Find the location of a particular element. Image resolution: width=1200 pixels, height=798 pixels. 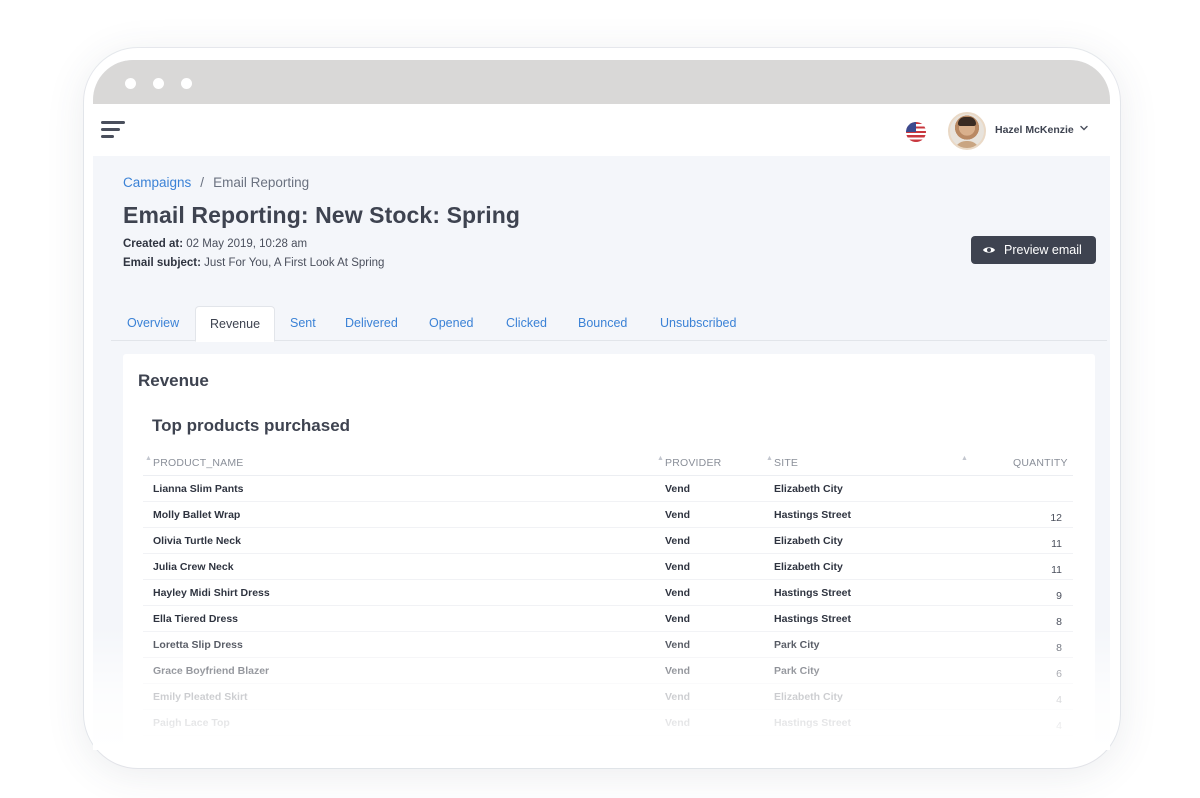

tab-sent: Sent is located at coordinates (303, 323).